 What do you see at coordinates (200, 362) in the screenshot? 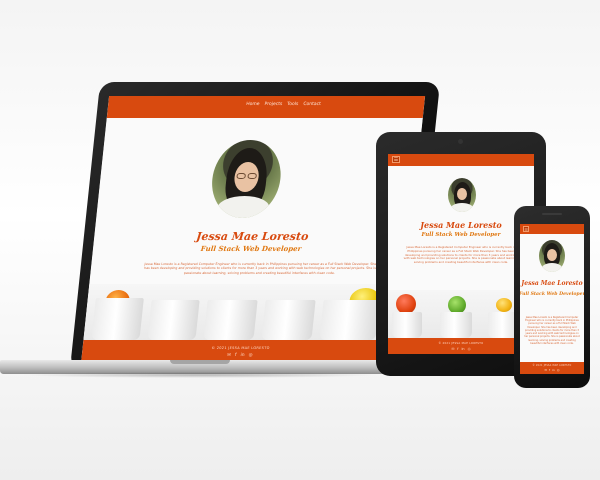
I see `laptop-hinge-notch` at bounding box center [200, 362].